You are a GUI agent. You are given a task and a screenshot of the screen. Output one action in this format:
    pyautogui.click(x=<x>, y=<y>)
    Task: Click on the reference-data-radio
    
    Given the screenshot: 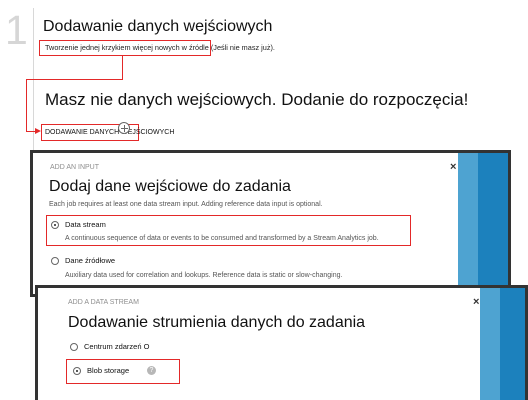 What is the action you would take?
    pyautogui.click(x=55, y=261)
    